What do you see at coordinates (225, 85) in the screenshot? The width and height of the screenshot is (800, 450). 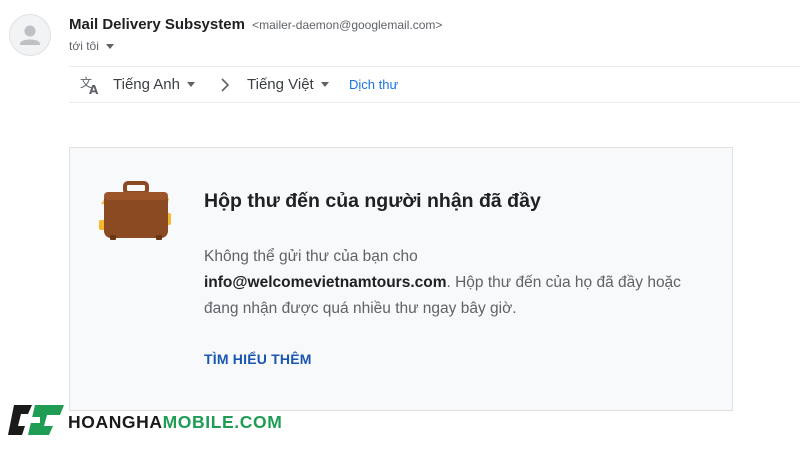 I see `chevron-right-icon` at bounding box center [225, 85].